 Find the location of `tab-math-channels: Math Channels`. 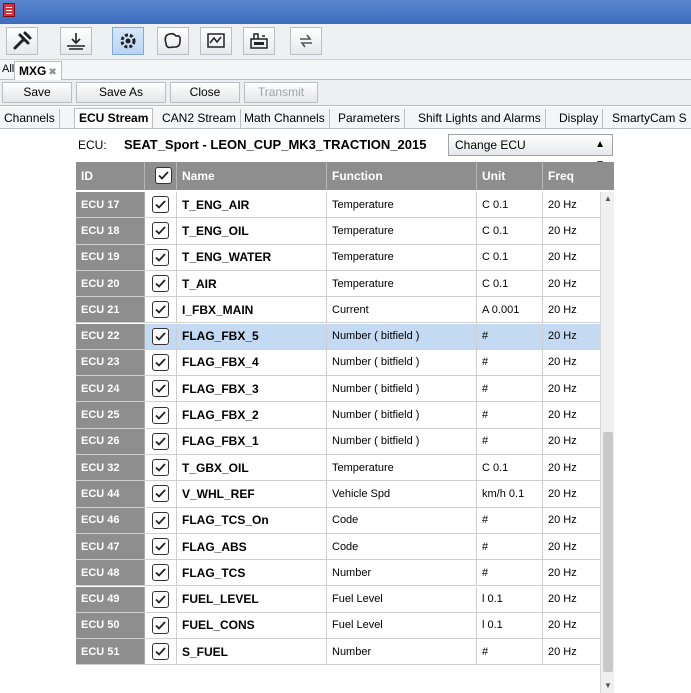

tab-math-channels: Math Channels is located at coordinates (285, 118).